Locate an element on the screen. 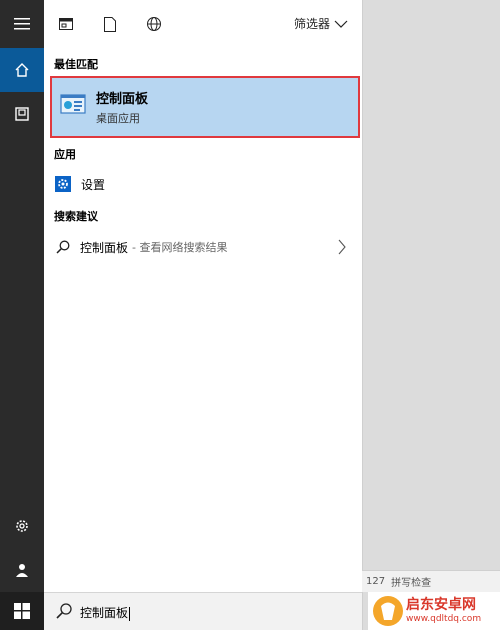 This screenshot has width=500, height=630. strip-item: 127 is located at coordinates (376, 581).